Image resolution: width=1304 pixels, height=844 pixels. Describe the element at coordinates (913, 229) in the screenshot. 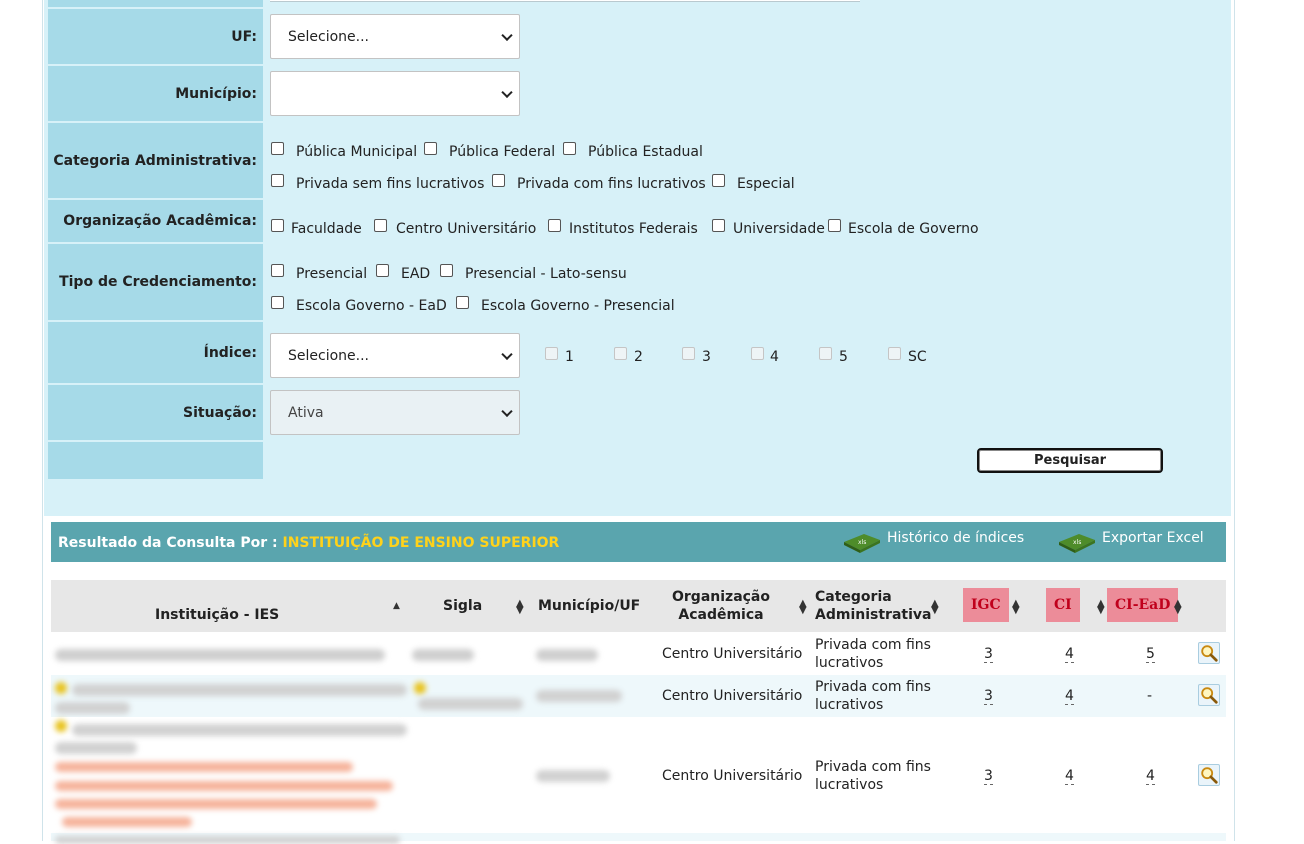

I see `checkbox-label: Escola de Governo` at that location.